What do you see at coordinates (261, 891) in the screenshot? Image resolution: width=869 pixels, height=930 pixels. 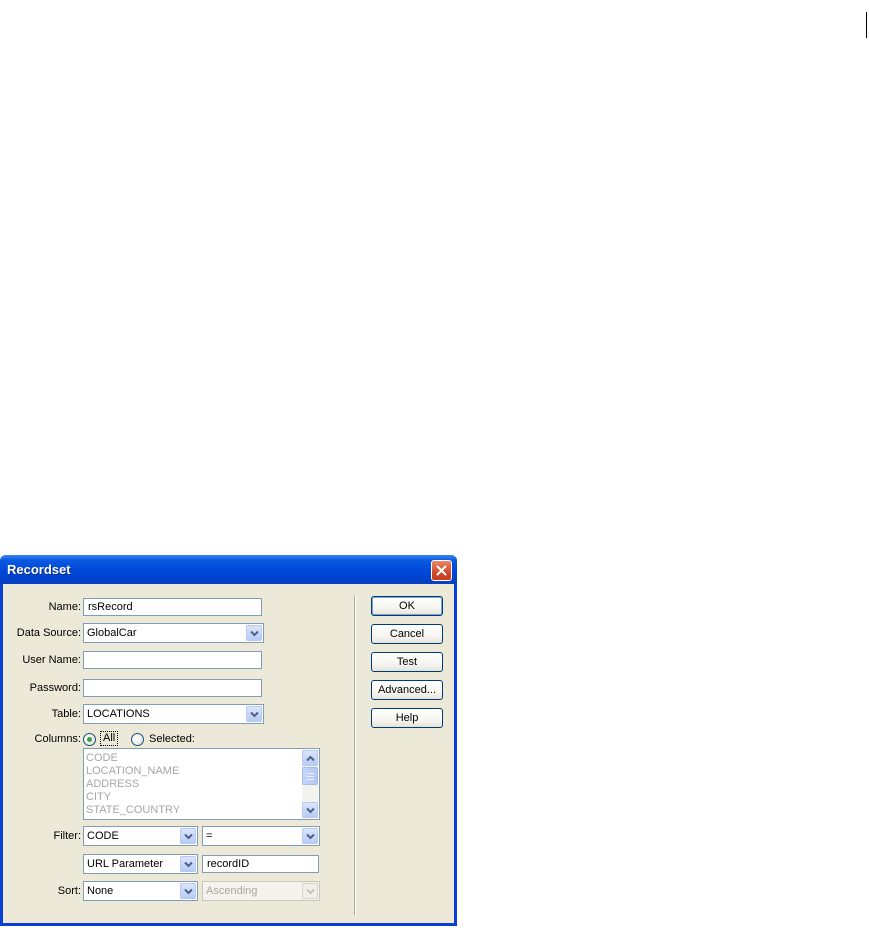 I see `sort-order-select: Ascending` at bounding box center [261, 891].